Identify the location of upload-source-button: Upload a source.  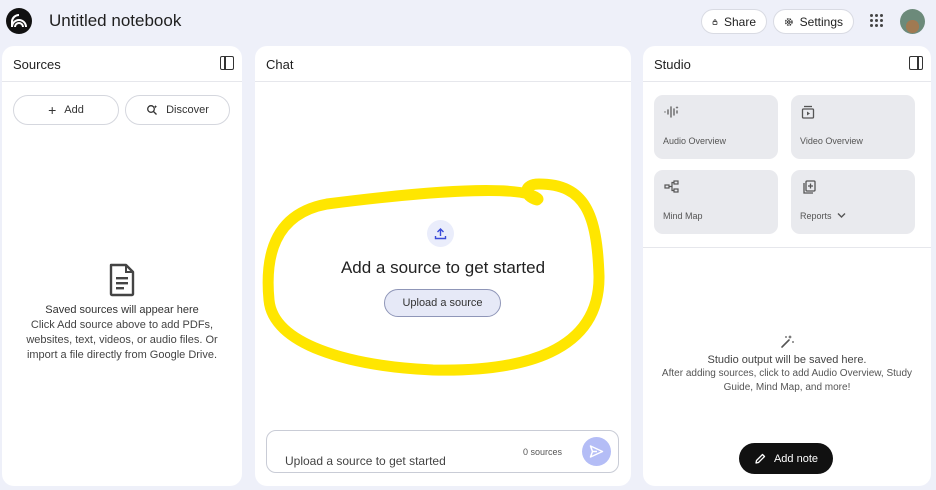
(442, 303).